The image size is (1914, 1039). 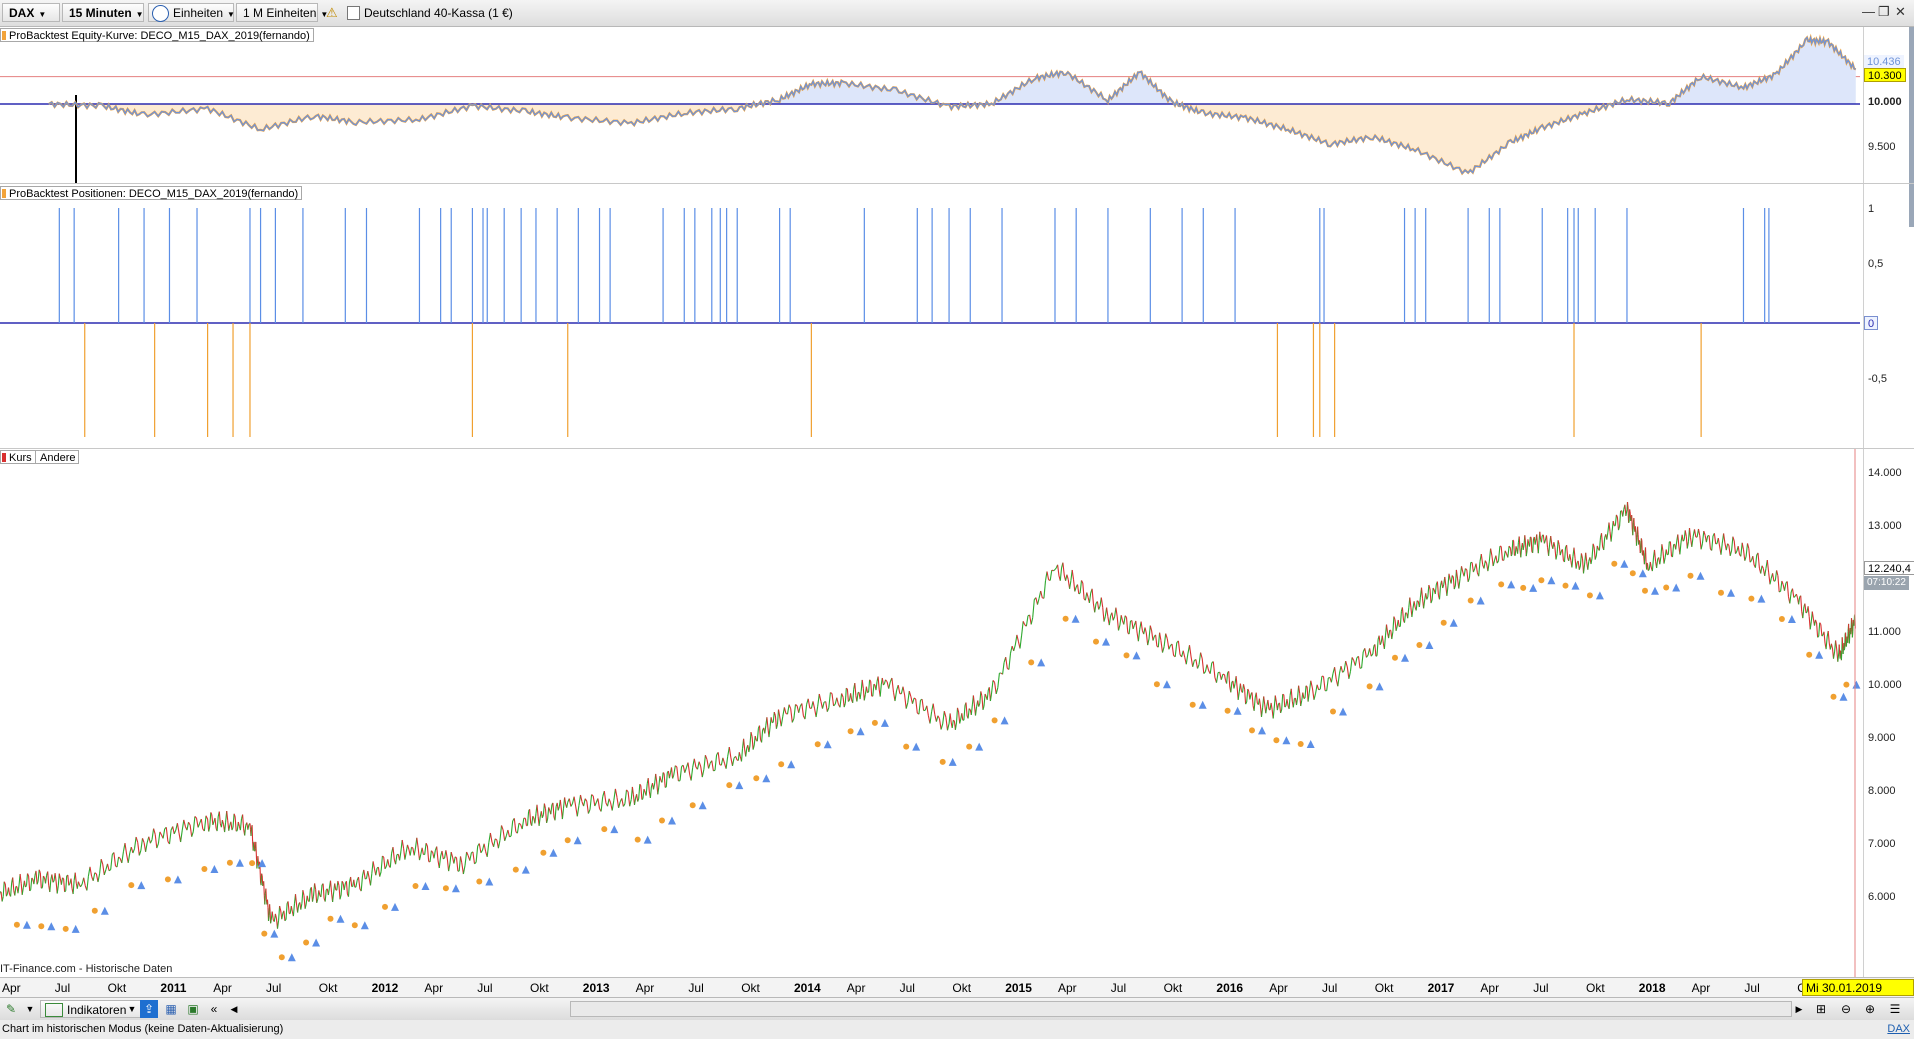 What do you see at coordinates (1895, 1009) in the screenshot?
I see `settings-icon: ☰` at bounding box center [1895, 1009].